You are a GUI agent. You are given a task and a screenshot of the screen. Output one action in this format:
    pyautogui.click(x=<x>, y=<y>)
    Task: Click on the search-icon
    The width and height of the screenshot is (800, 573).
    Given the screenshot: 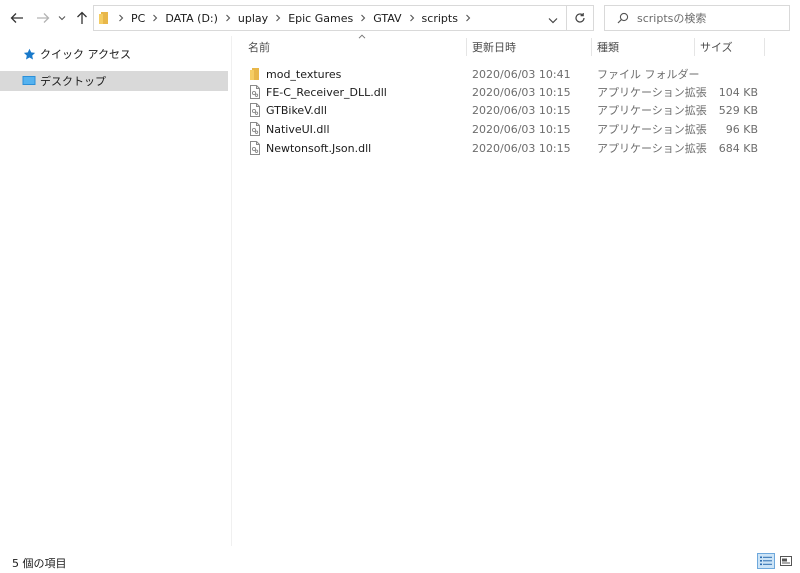 What is the action you would take?
    pyautogui.click(x=623, y=18)
    